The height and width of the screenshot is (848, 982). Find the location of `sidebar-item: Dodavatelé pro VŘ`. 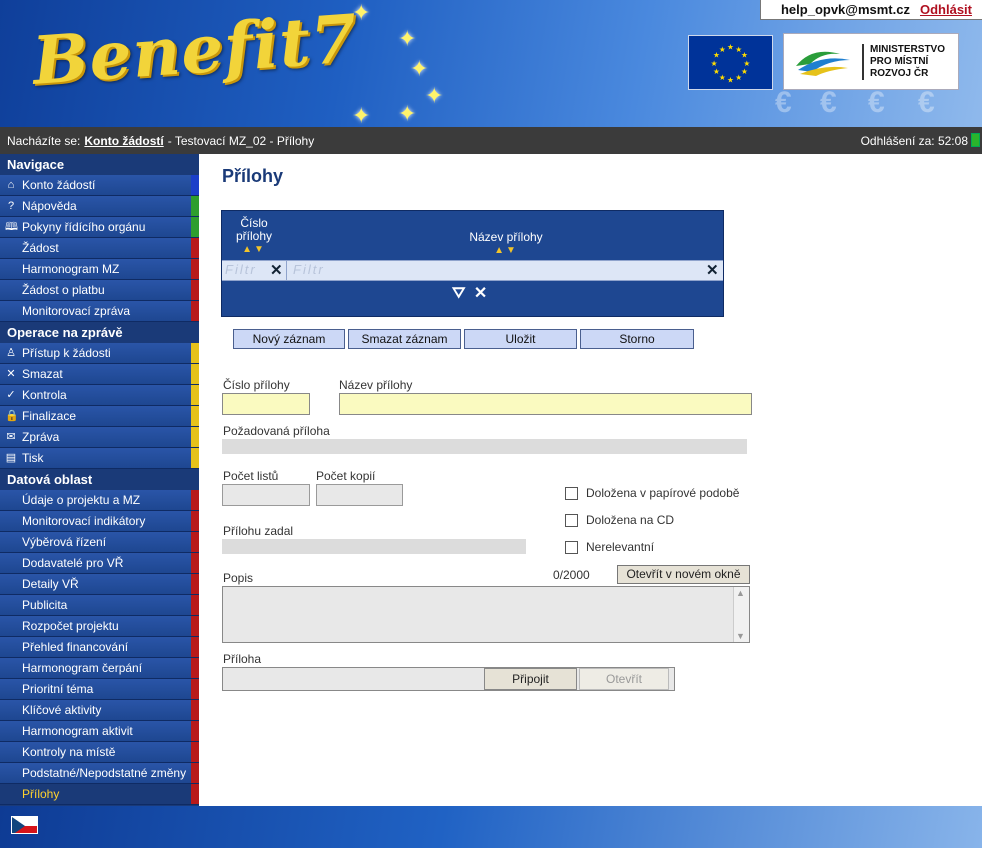

sidebar-item: Dodavatelé pro VŘ is located at coordinates (99, 563).